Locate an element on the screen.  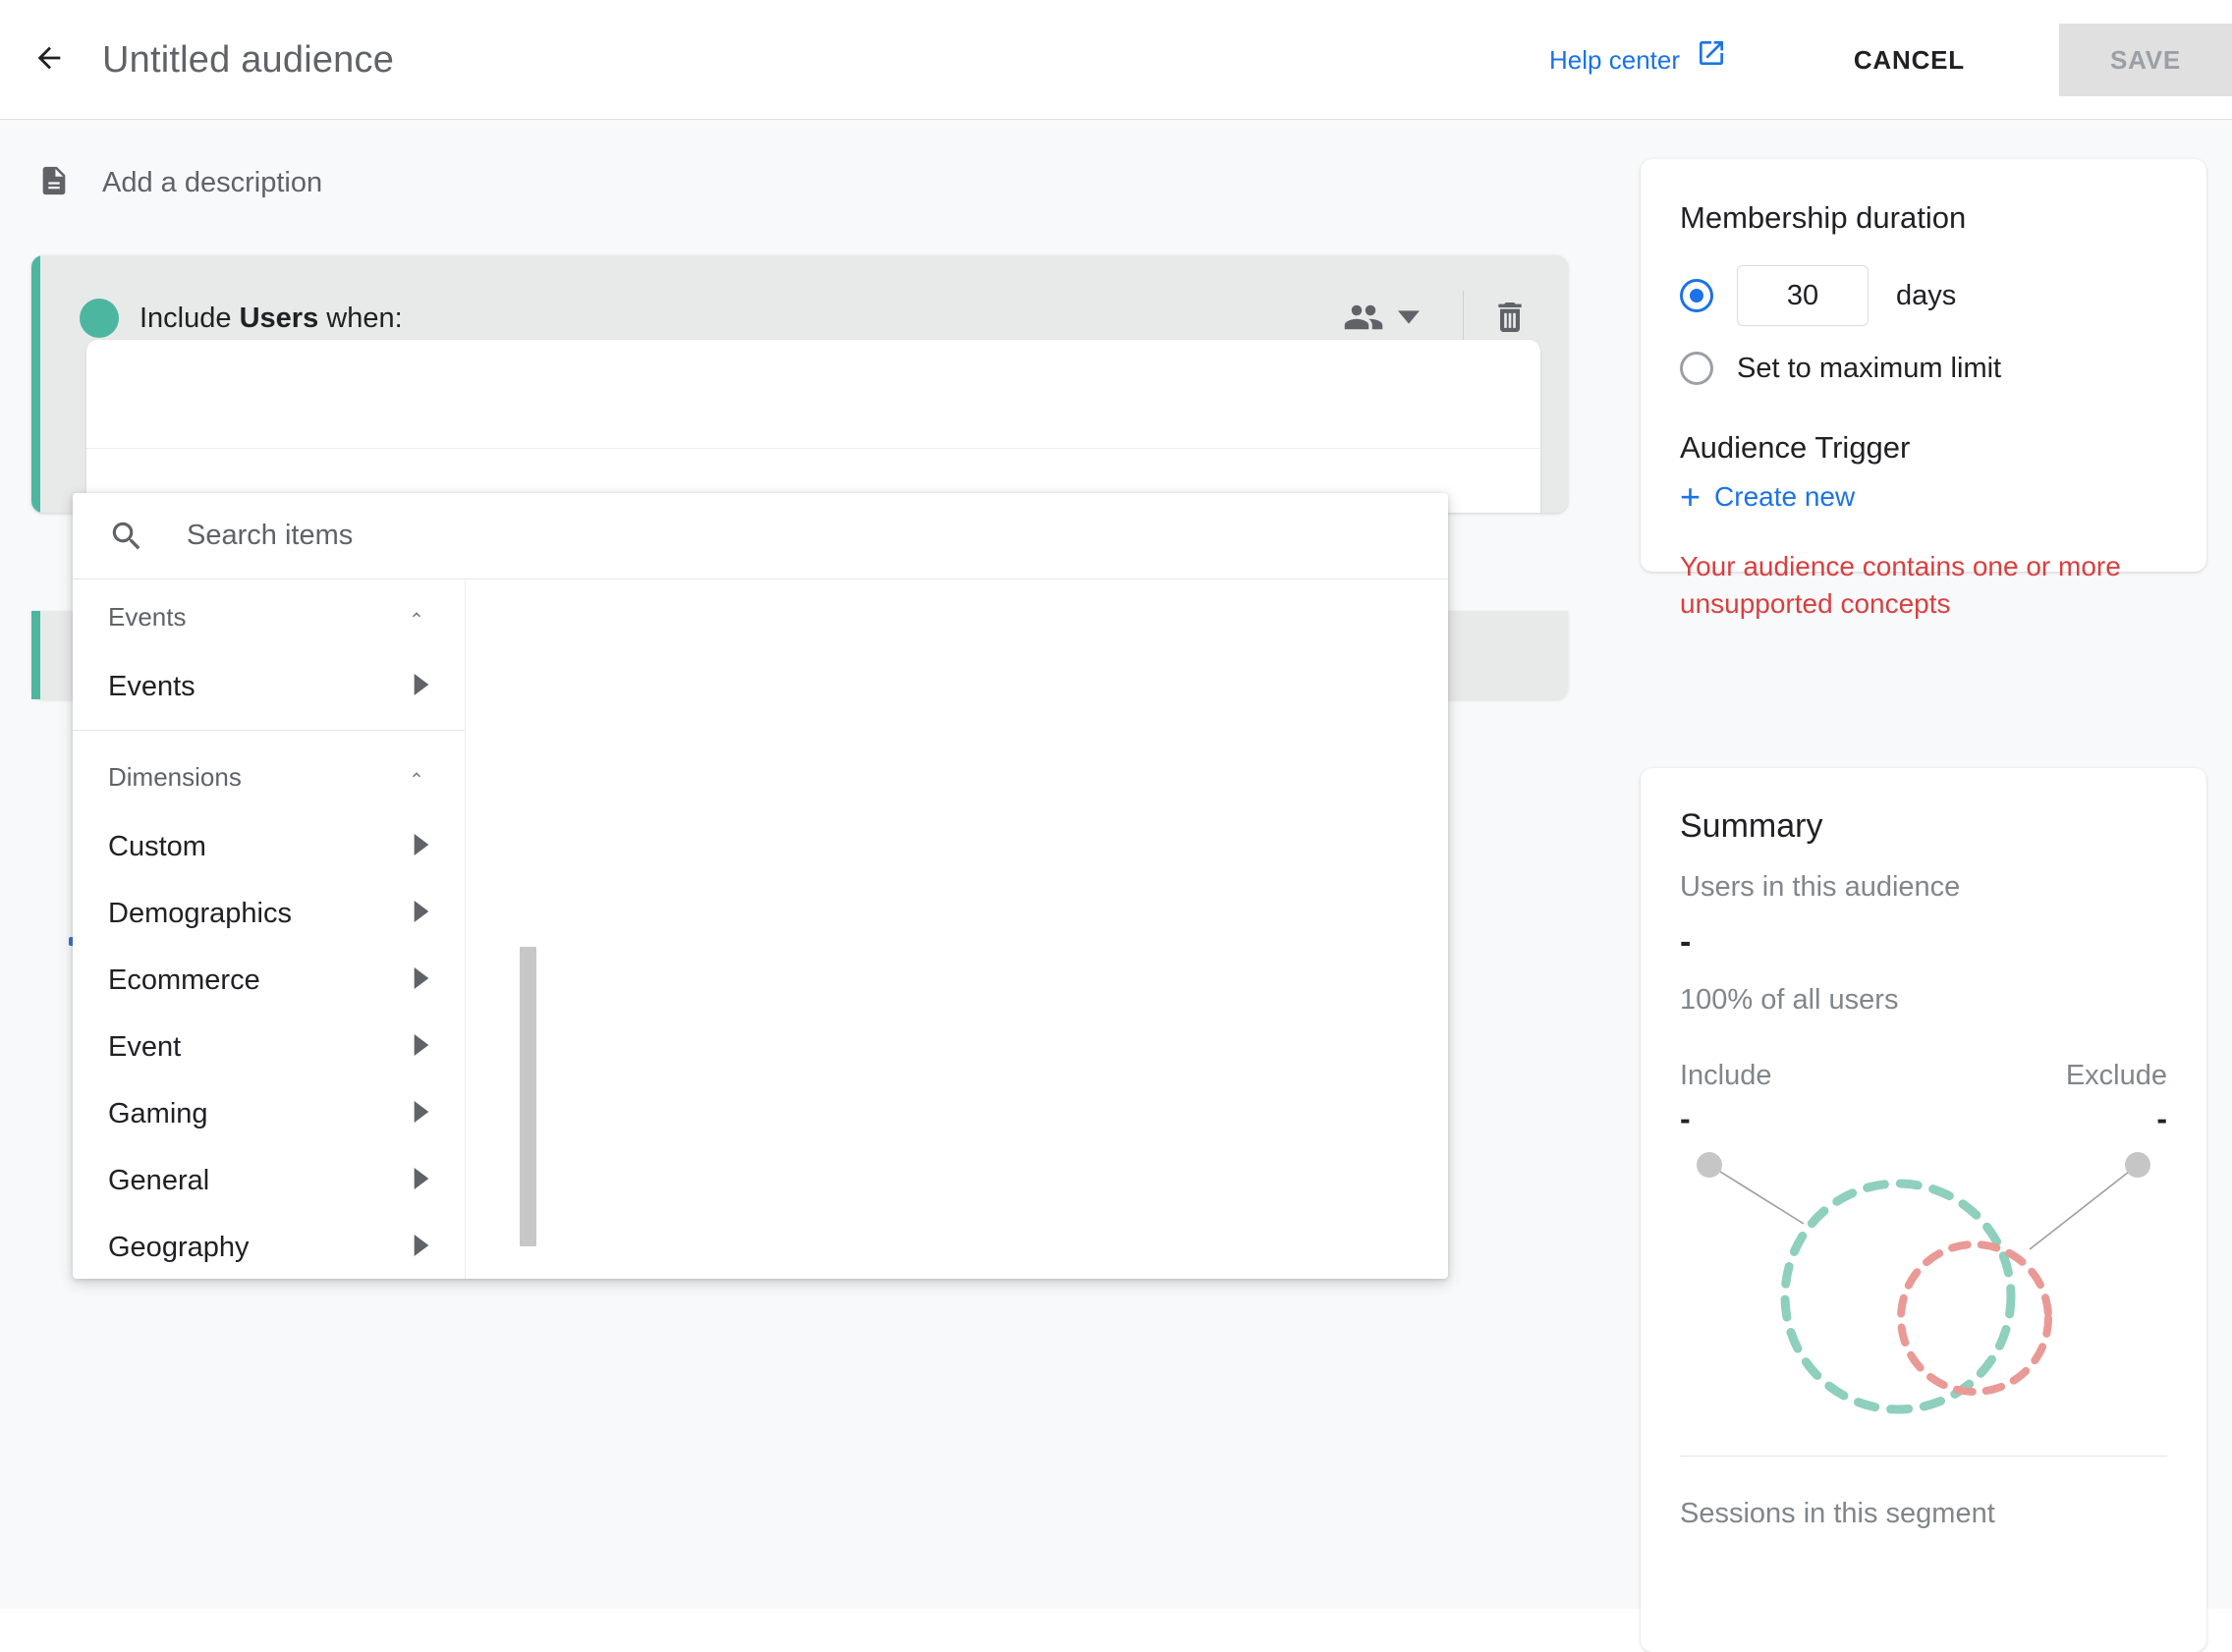
list-item: Events is located at coordinates (269, 687).